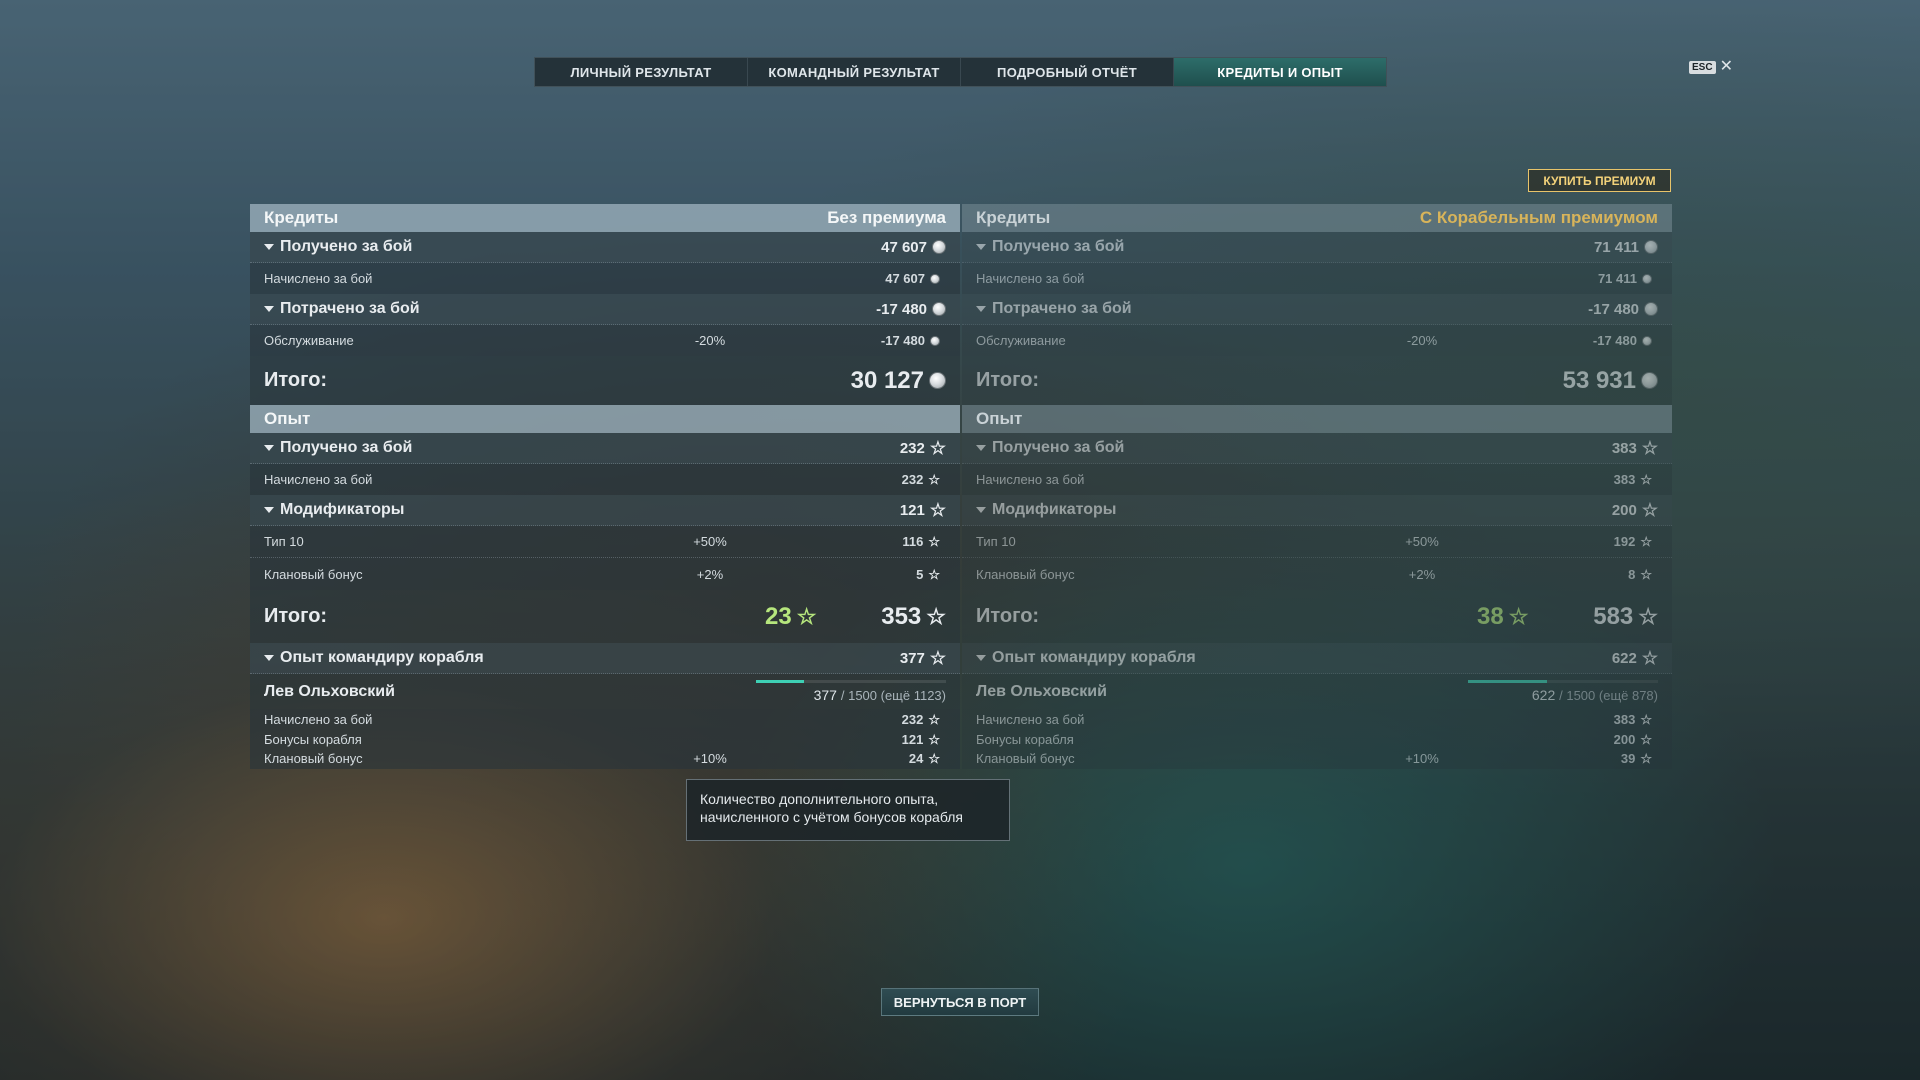  Describe the element at coordinates (825, 695) in the screenshot. I see `commander-progress-value: 377` at that location.